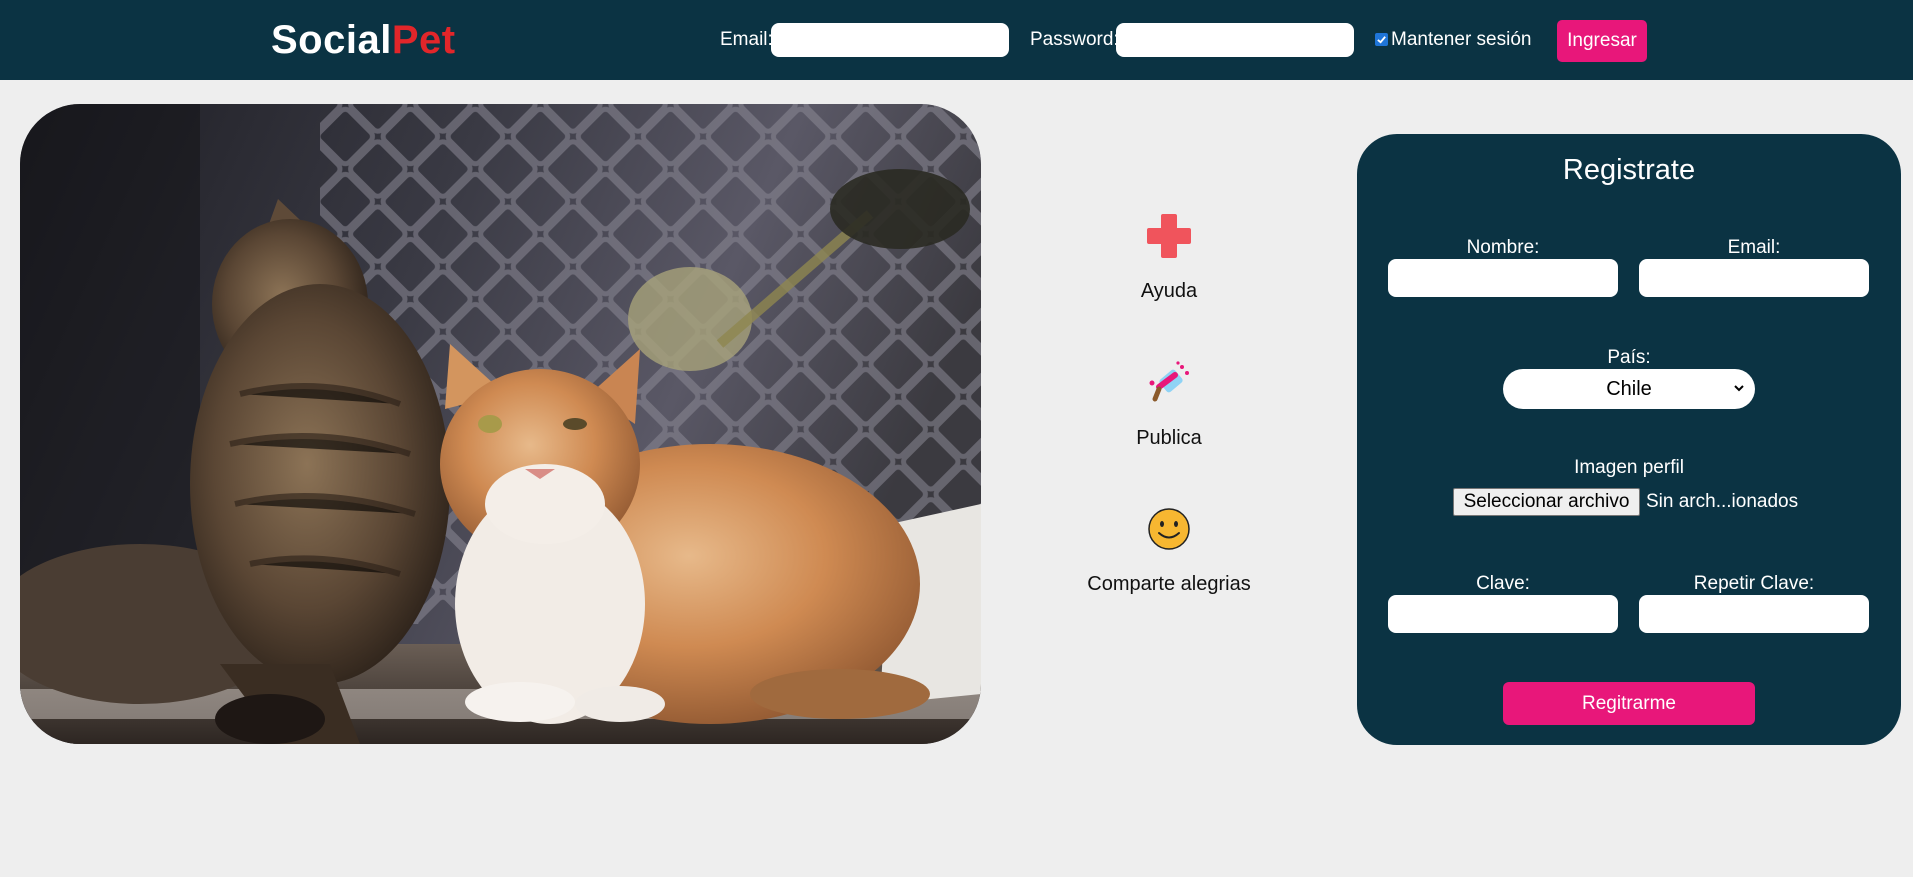  What do you see at coordinates (1235, 40) in the screenshot?
I see `login-password-input` at bounding box center [1235, 40].